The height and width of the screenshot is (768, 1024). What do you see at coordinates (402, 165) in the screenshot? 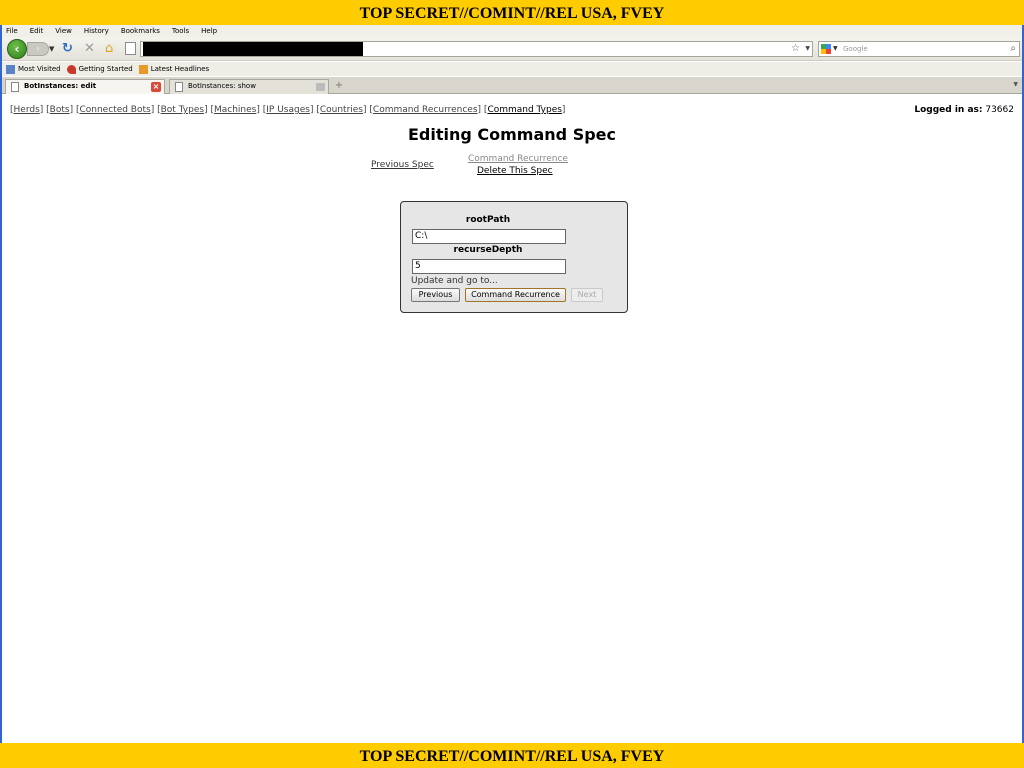
I see `previous-spec-link: Previous Spec` at bounding box center [402, 165].